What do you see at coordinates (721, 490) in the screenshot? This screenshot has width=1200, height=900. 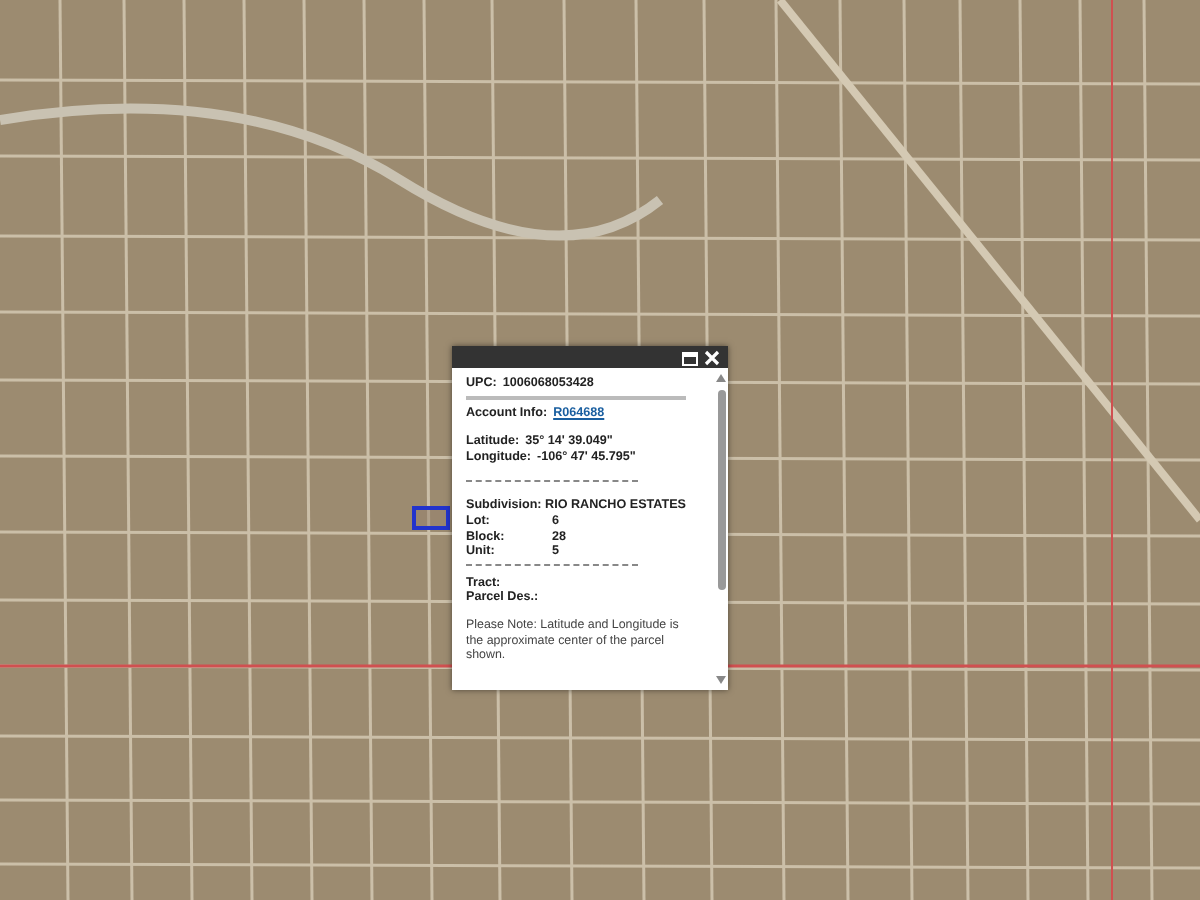 I see `scrollbar-thumb` at bounding box center [721, 490].